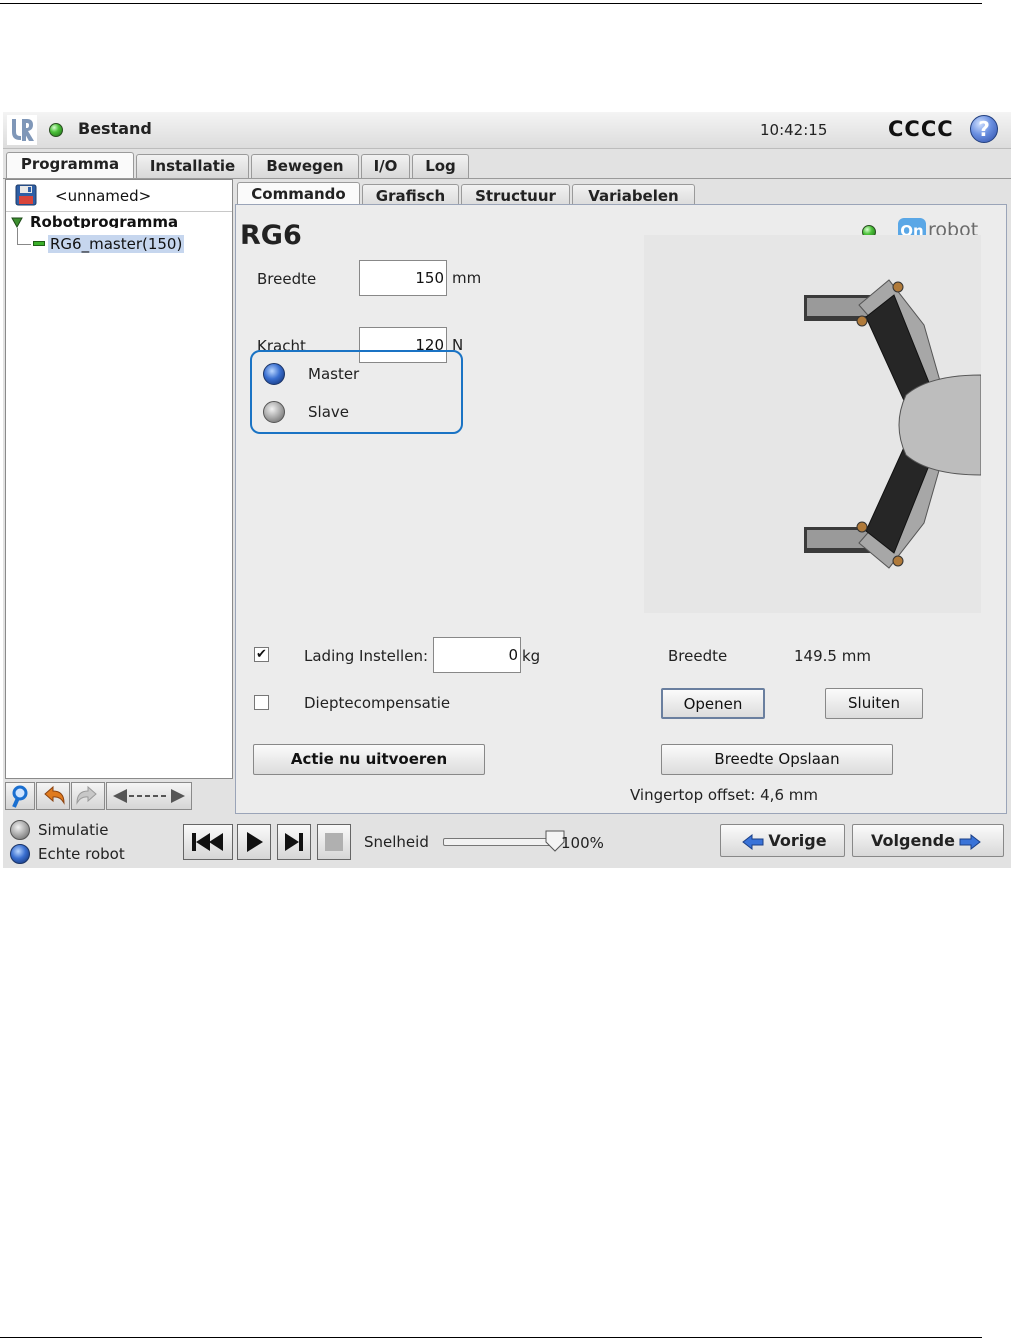  I want to click on gripper-illustration, so click(813, 424).